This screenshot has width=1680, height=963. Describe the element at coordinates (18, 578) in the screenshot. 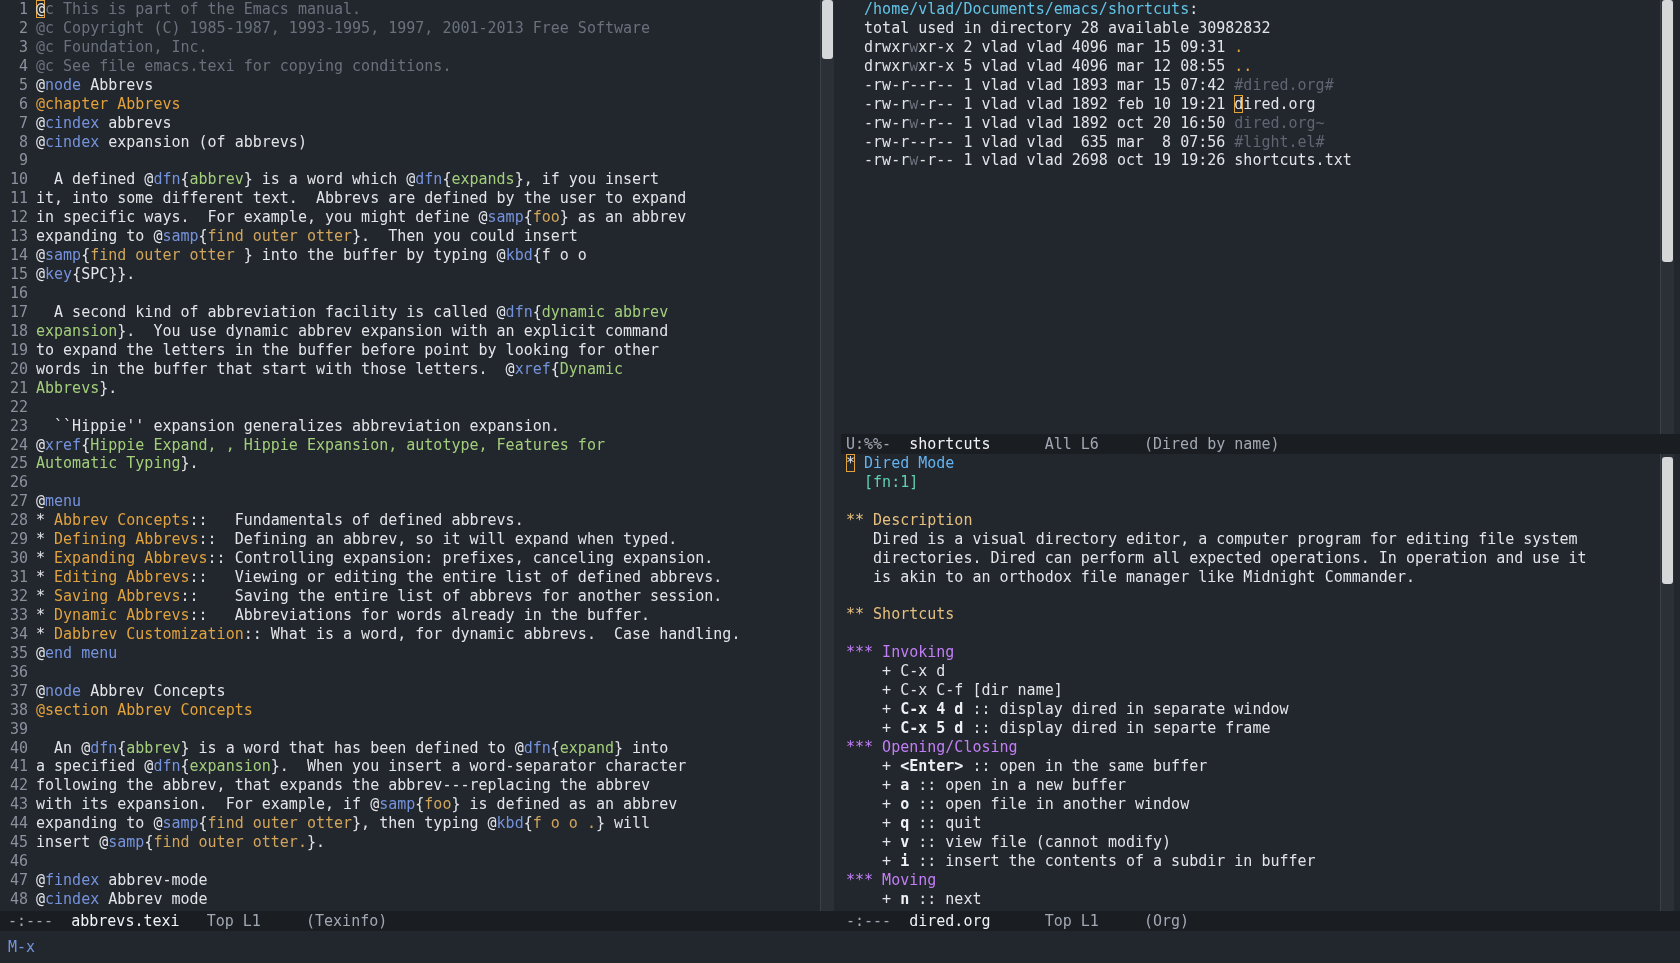

I see `line-number: 31` at that location.